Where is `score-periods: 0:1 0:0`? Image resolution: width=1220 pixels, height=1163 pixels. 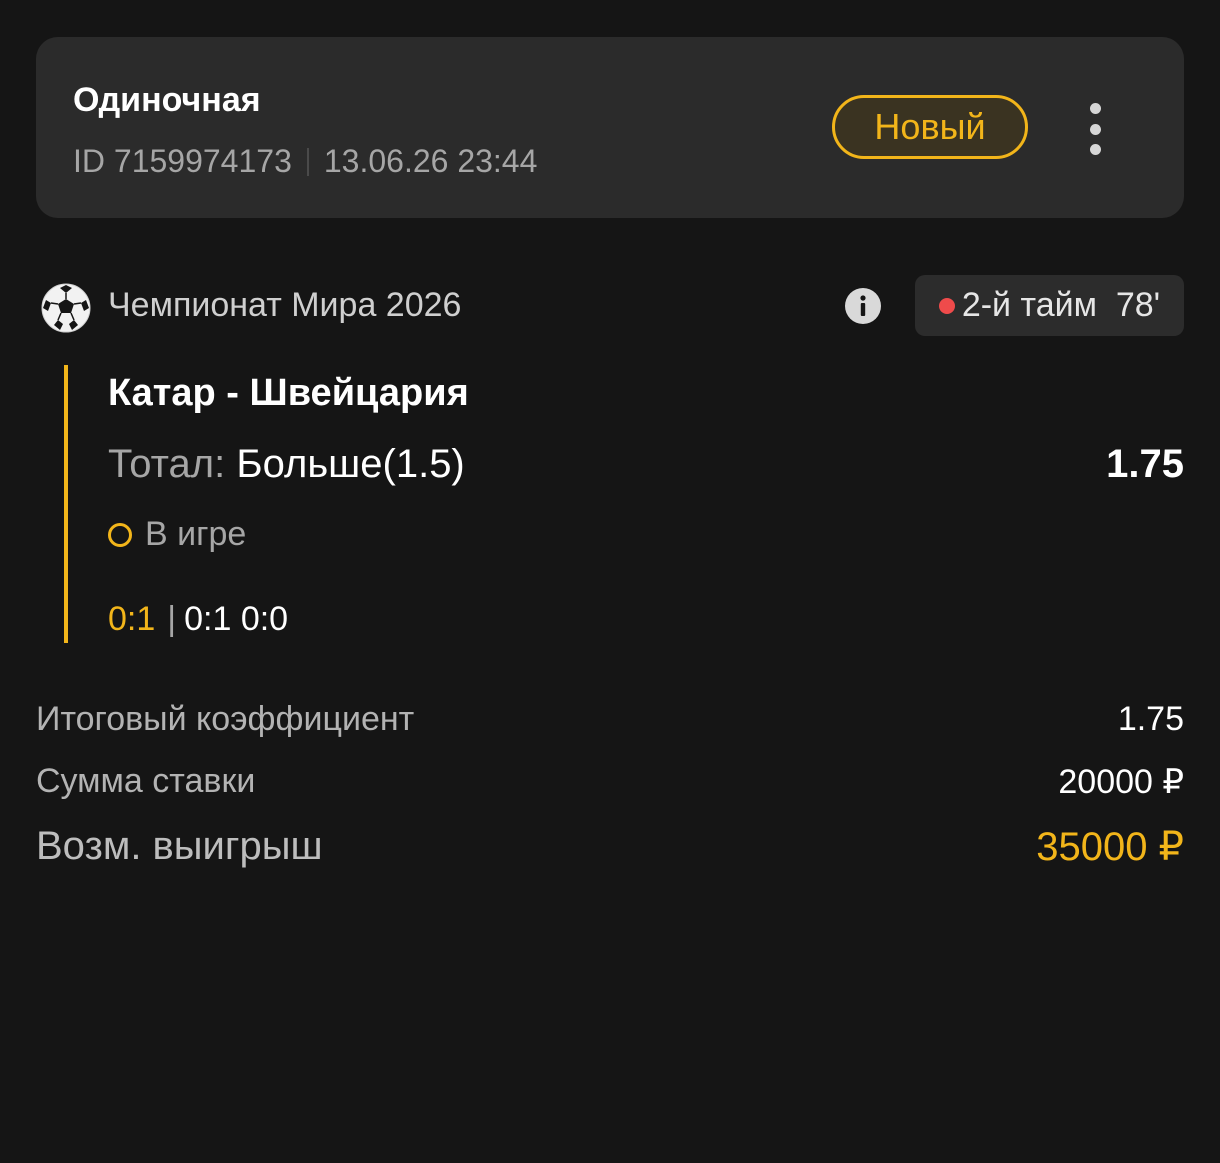
score-periods: 0:1 0:0 is located at coordinates (236, 619).